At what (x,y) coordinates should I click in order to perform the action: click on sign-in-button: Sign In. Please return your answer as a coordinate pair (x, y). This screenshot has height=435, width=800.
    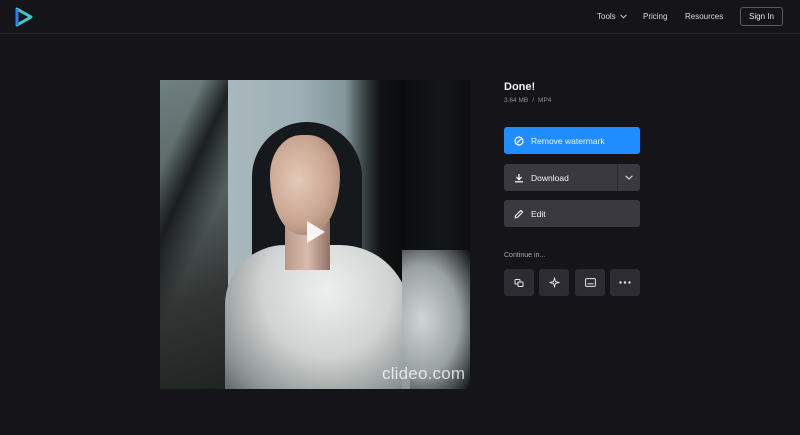
    Looking at the image, I should click on (761, 16).